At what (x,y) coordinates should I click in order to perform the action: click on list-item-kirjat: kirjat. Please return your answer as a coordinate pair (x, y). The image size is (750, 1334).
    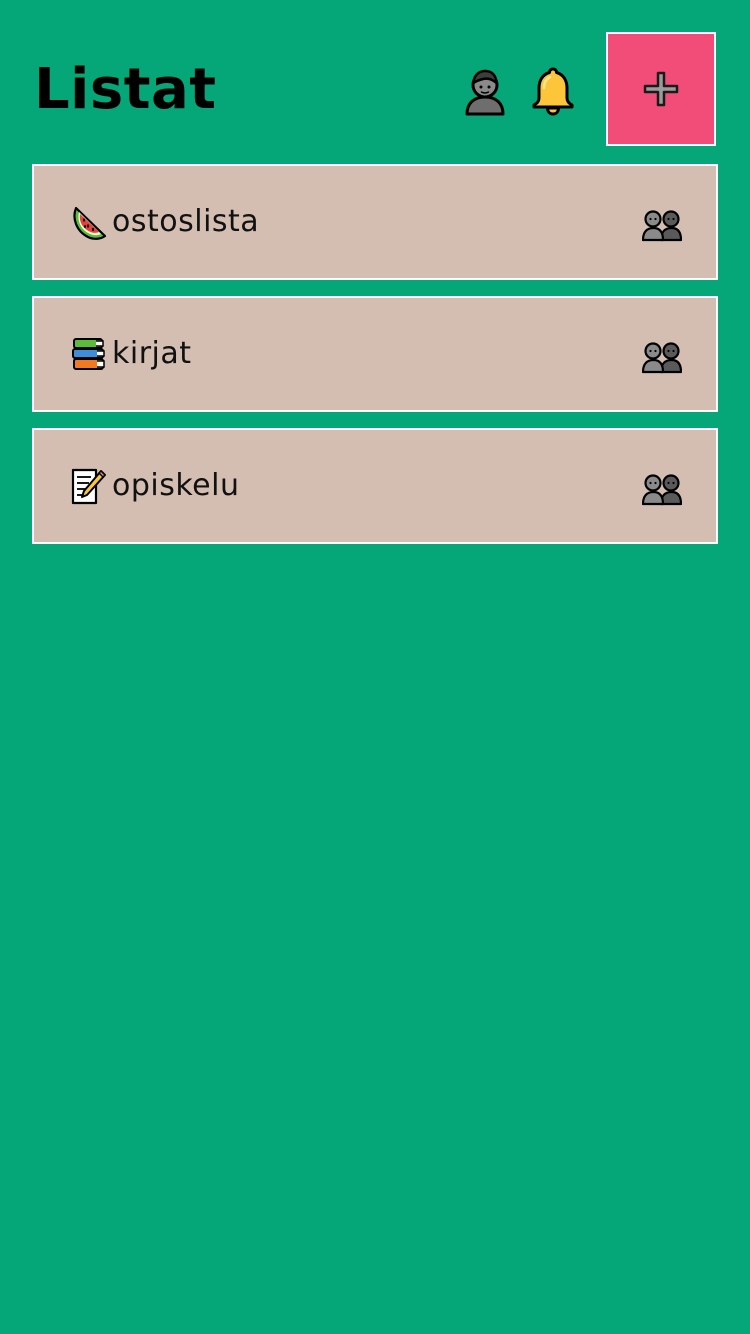
    Looking at the image, I should click on (375, 354).